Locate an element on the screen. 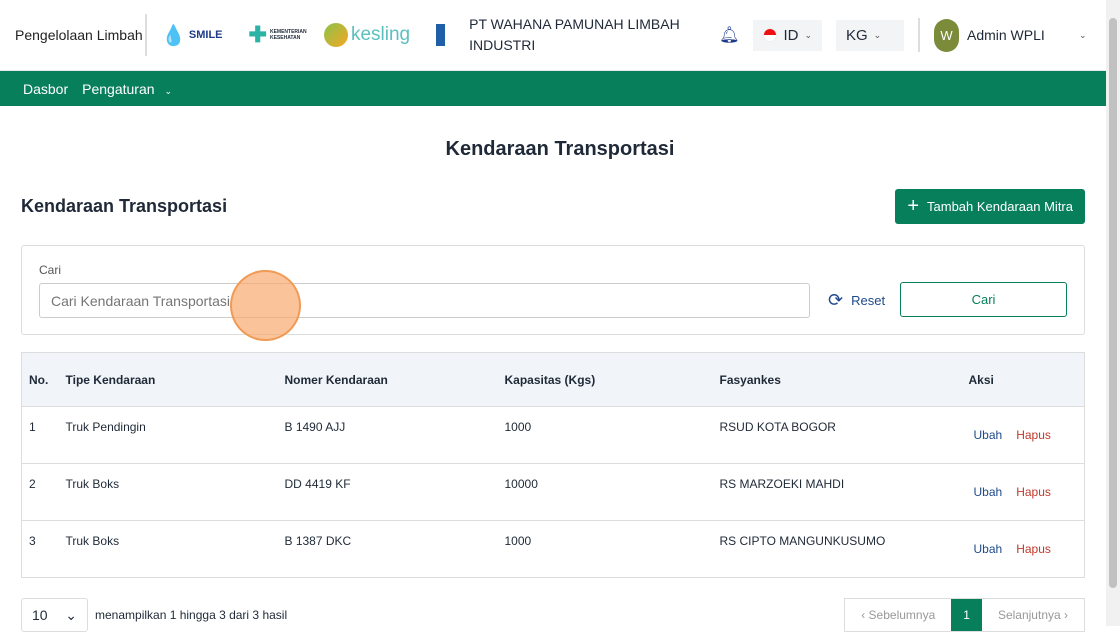  page-1-button: 1 is located at coordinates (966, 615).